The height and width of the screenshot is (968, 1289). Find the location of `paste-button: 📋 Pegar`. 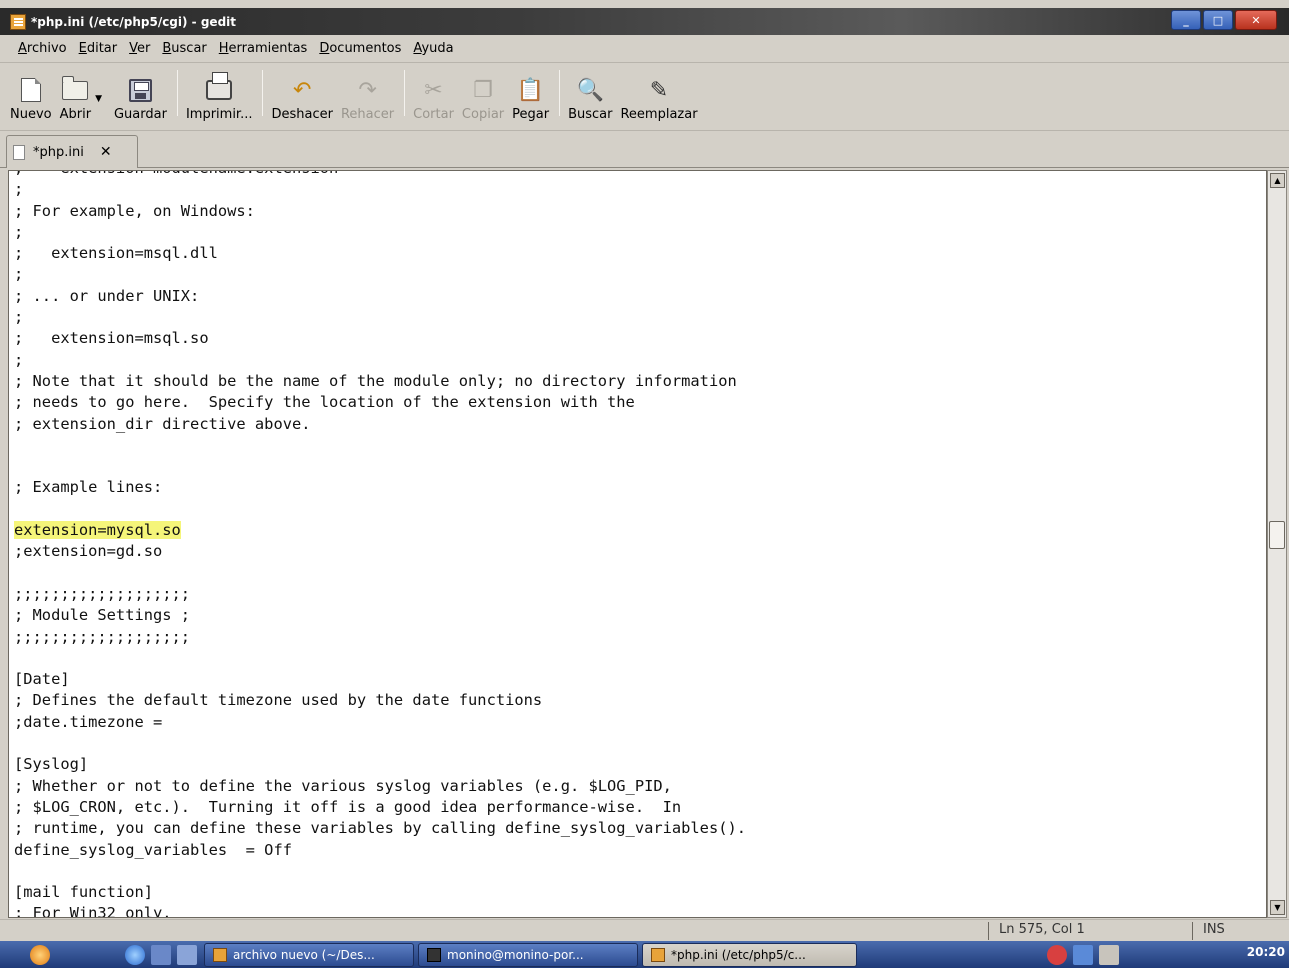

paste-button: 📋 Pegar is located at coordinates (530, 100).